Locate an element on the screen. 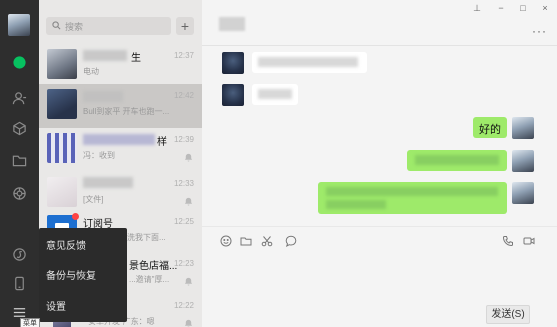 The image size is (557, 327). chat-list-item: Bull到家平 开车也跑一... 12:42 is located at coordinates (120, 106).